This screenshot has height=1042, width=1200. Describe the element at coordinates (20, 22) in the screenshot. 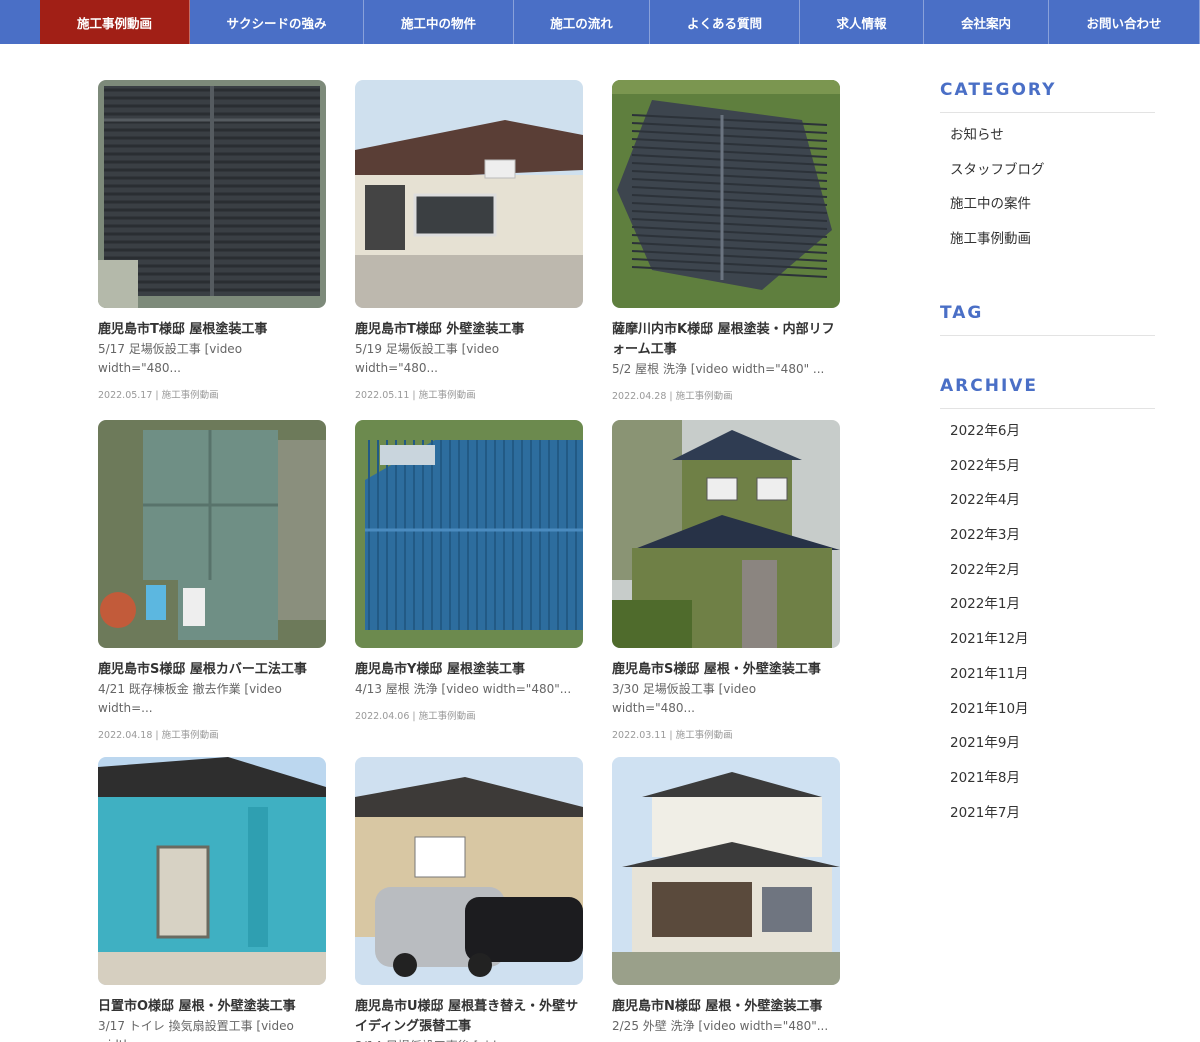

I see `nav-lead-spacer` at that location.